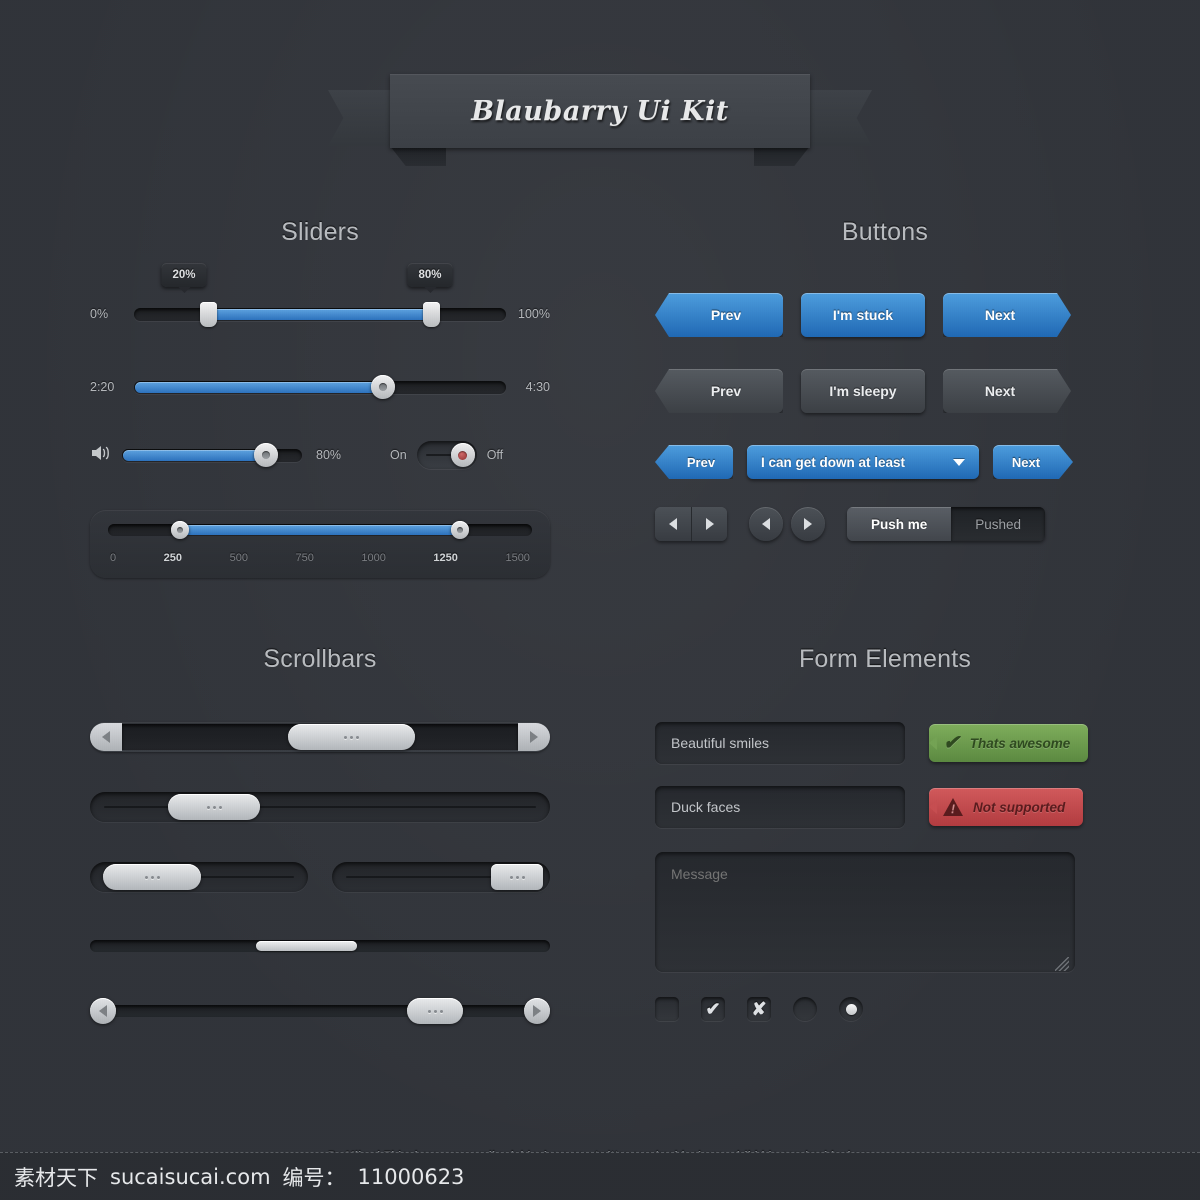 The height and width of the screenshot is (1200, 1200). What do you see at coordinates (1033, 462) in the screenshot?
I see `next-button-small: Next` at bounding box center [1033, 462].